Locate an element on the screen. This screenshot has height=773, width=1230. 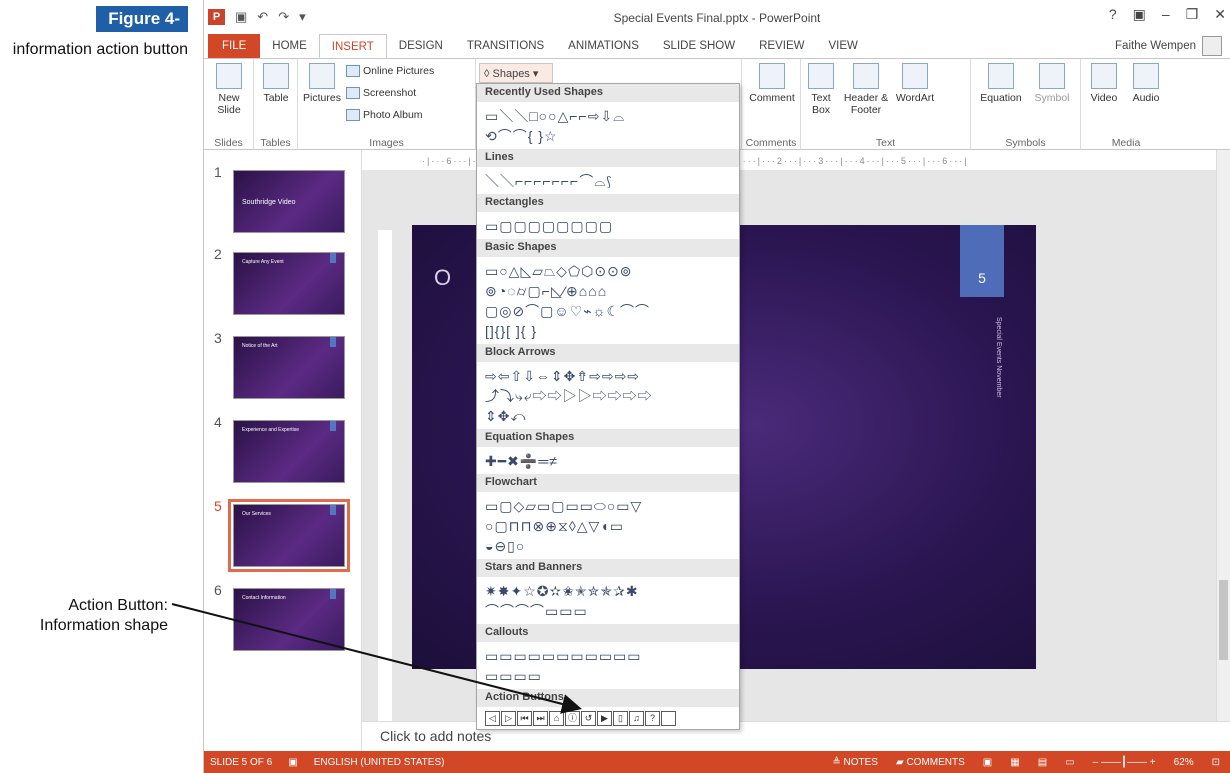
shape-row: ⟲⌒⌒{ }☆ is located at coordinates (608, 136).